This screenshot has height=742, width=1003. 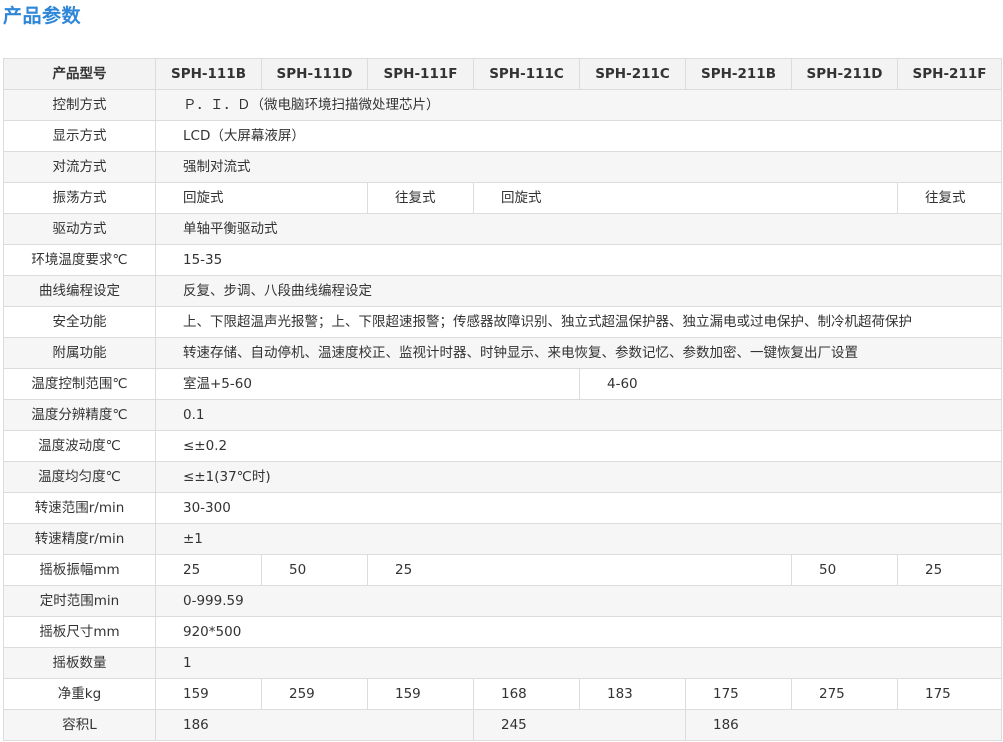 I want to click on table-row: 对流方式 强制对流式, so click(x=502, y=167).